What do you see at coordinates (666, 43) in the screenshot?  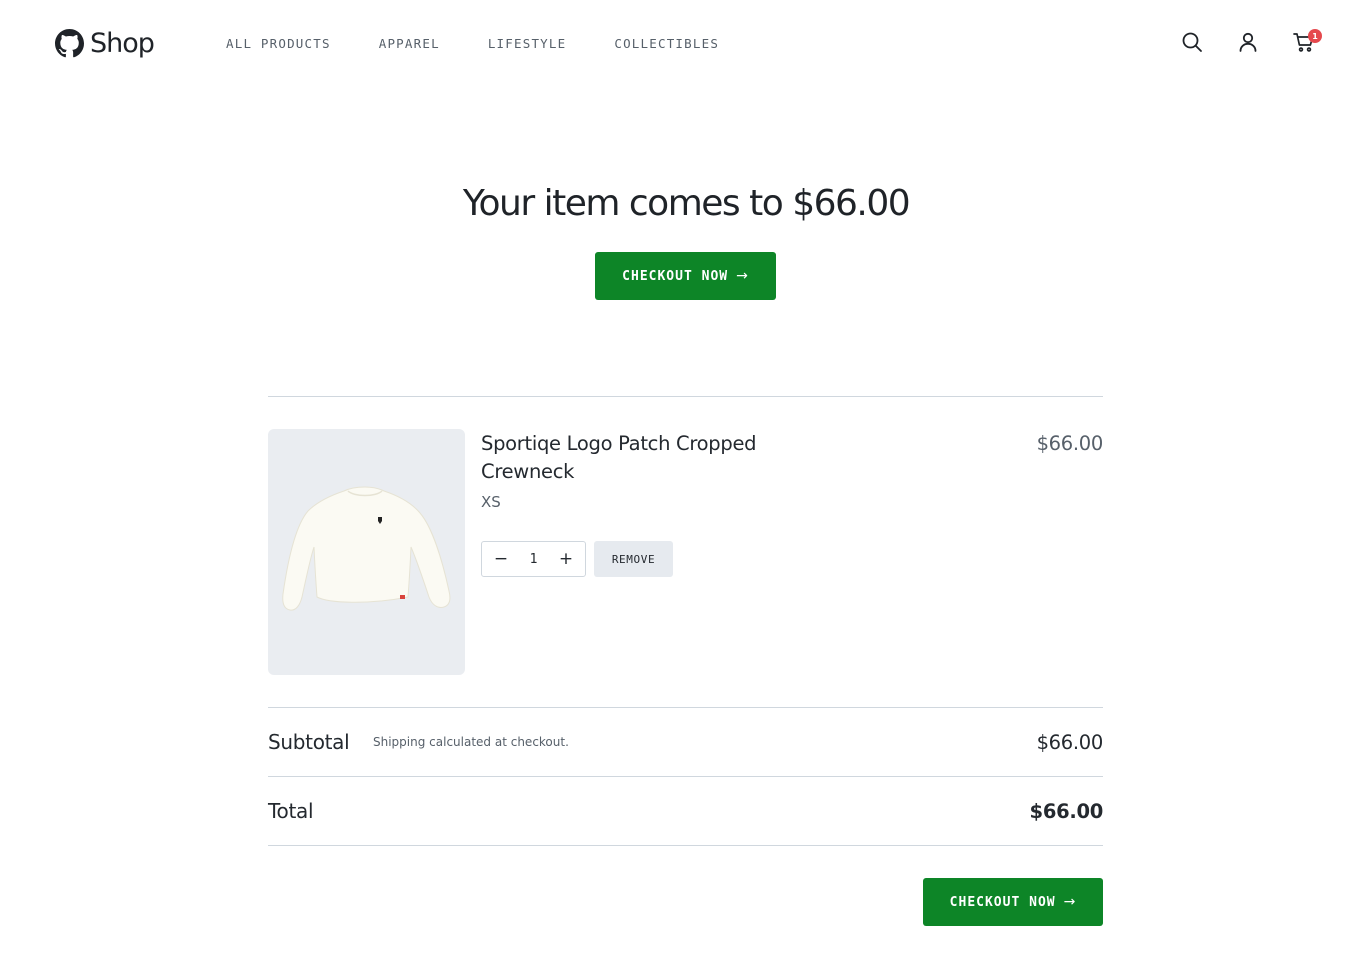 I see `nav-item-collectibles: COLLECTIBLES` at bounding box center [666, 43].